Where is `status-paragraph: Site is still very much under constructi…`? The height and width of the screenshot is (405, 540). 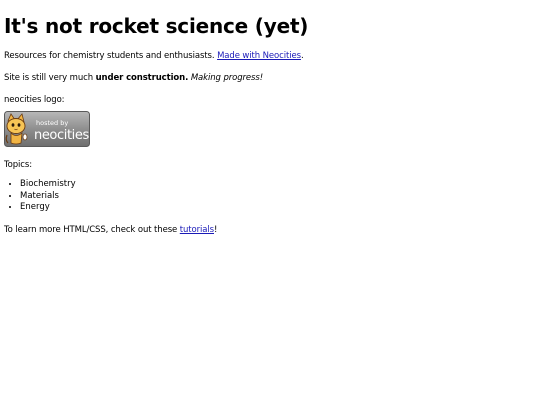
status-paragraph: Site is still very much under constructi… is located at coordinates (269, 78).